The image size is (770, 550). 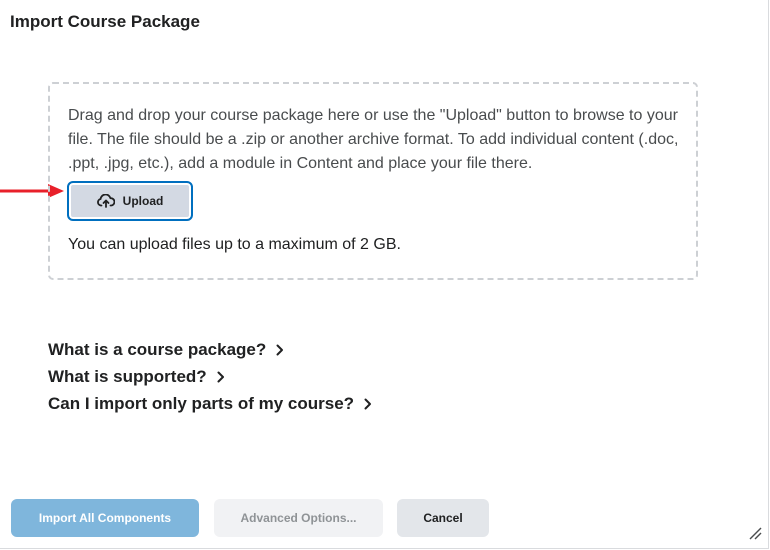 I want to click on faq-import-parts: Can I import only parts of my course?, so click(x=210, y=404).